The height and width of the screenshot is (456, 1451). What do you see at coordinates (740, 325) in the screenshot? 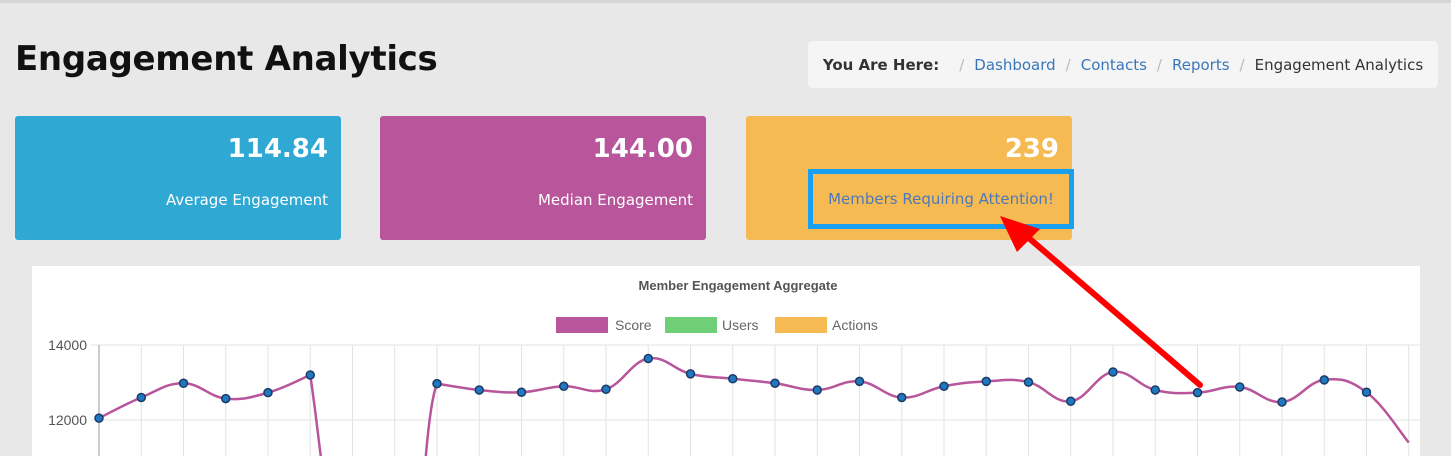
I see `legend-label-users: Users` at bounding box center [740, 325].